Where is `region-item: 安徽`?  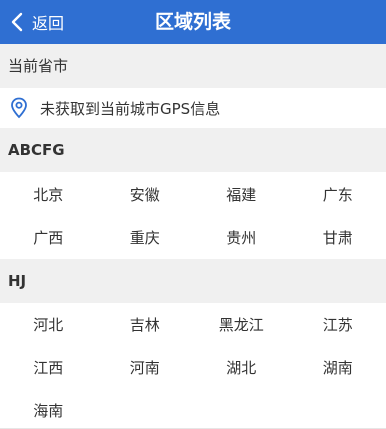 region-item: 安徽 is located at coordinates (145, 194).